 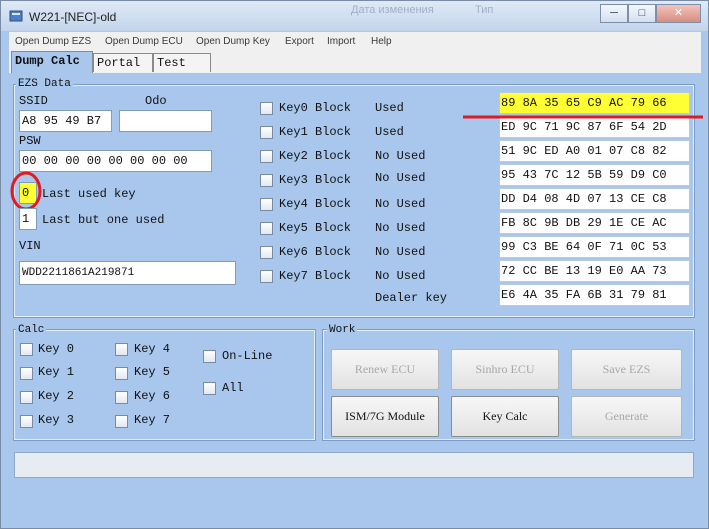 What do you see at coordinates (400, 276) in the screenshot?
I see `key7-status: No Used` at bounding box center [400, 276].